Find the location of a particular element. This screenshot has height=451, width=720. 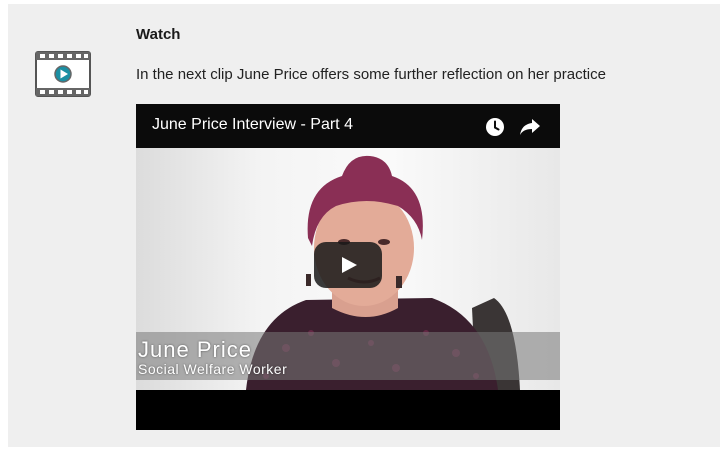

caption-role: Social Welfare Worker is located at coordinates (213, 369).